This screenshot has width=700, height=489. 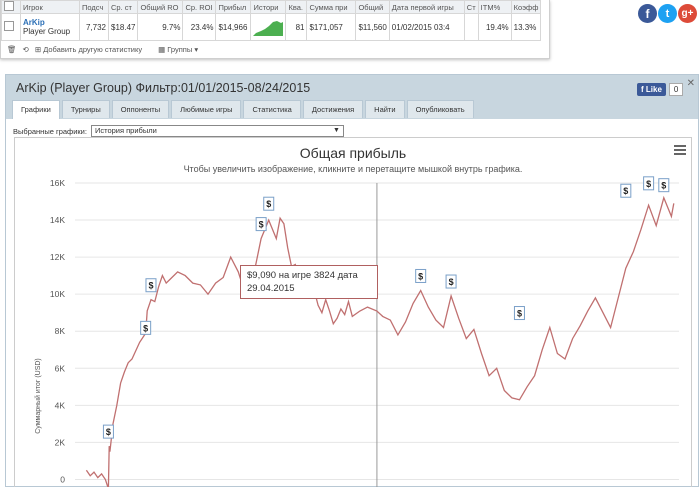 I want to click on col-header: Ср. ROI, so click(x=199, y=7).